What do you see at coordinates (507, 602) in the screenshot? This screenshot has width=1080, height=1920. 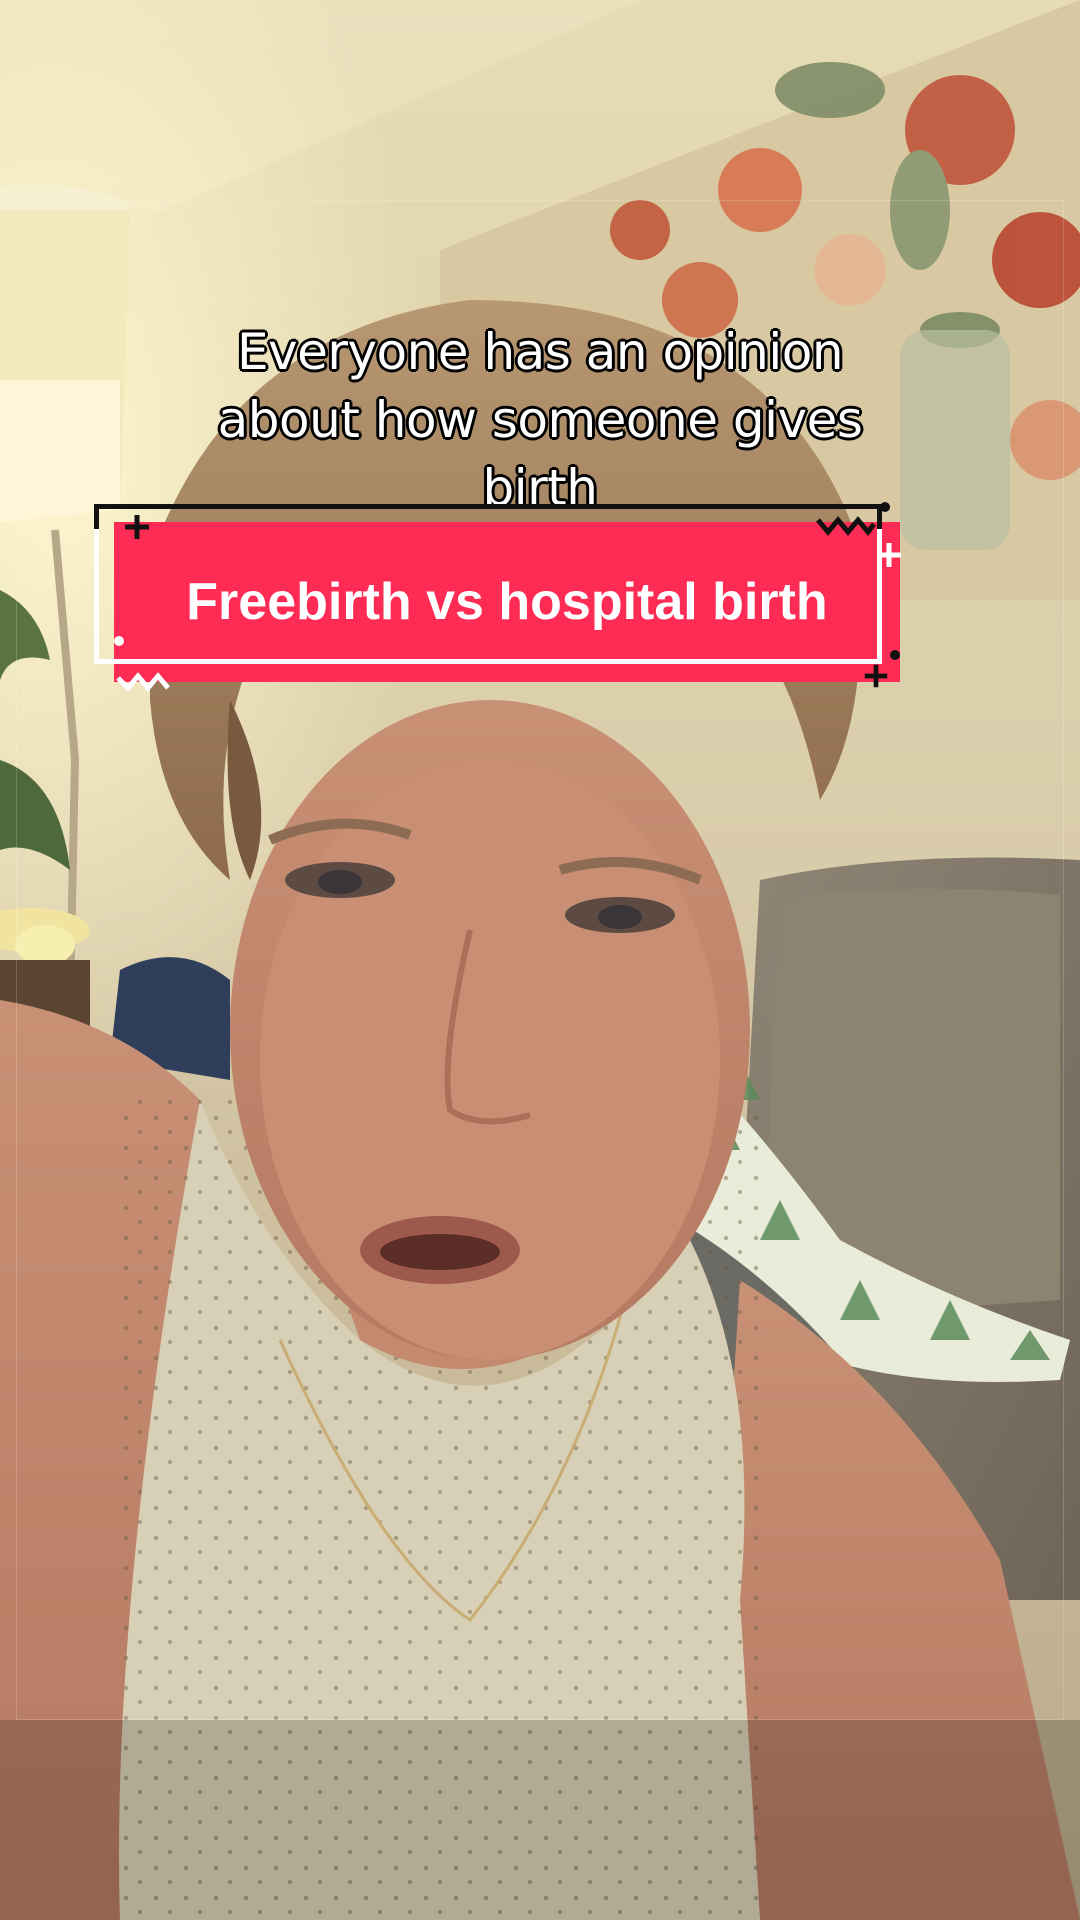 I see `sticker-text: Freebirth vs hospital birth` at bounding box center [507, 602].